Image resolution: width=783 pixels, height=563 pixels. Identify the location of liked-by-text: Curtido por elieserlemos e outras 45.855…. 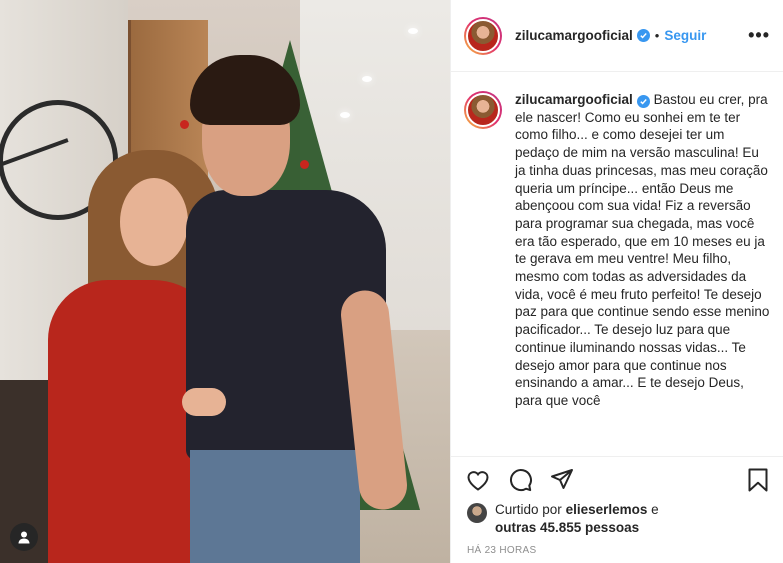
(577, 519).